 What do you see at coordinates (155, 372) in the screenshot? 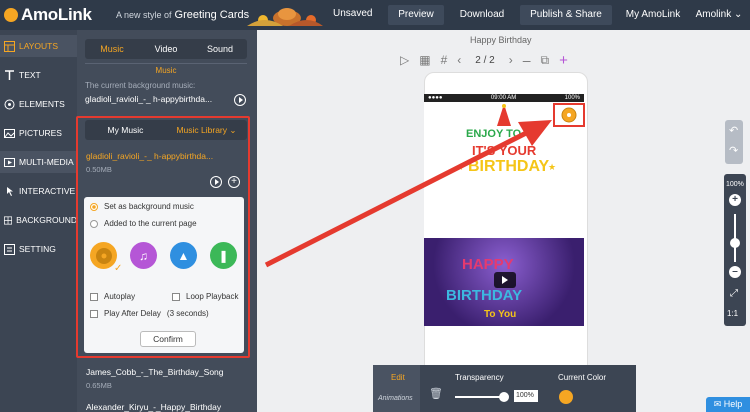
I see `song-item-name: James_Cobb_-_The_Birthday_Song` at bounding box center [155, 372].